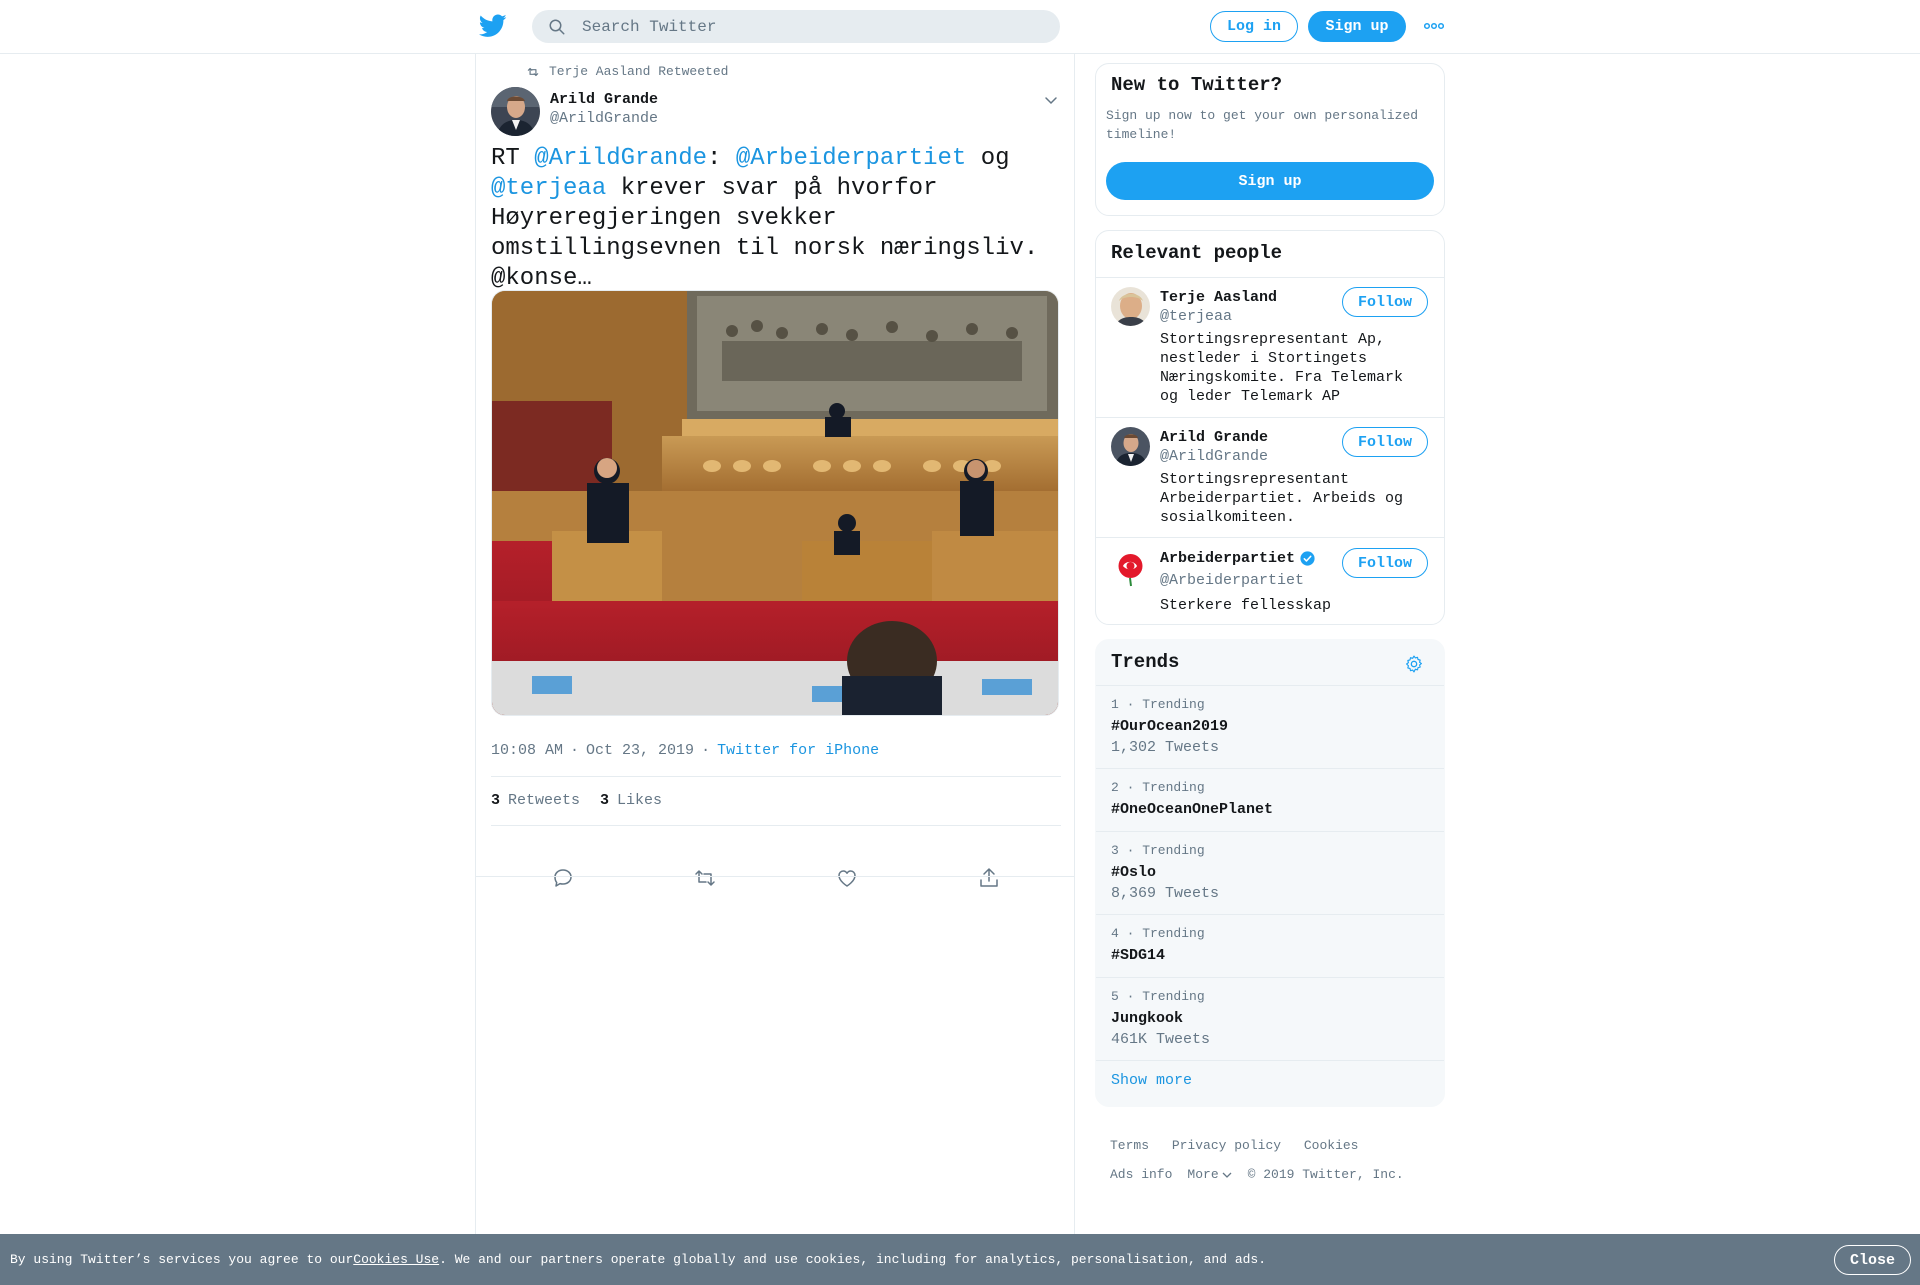 The height and width of the screenshot is (1285, 1920). Describe the element at coordinates (1197, 85) in the screenshot. I see `new-to-twitter-title: New to Twitter?` at that location.